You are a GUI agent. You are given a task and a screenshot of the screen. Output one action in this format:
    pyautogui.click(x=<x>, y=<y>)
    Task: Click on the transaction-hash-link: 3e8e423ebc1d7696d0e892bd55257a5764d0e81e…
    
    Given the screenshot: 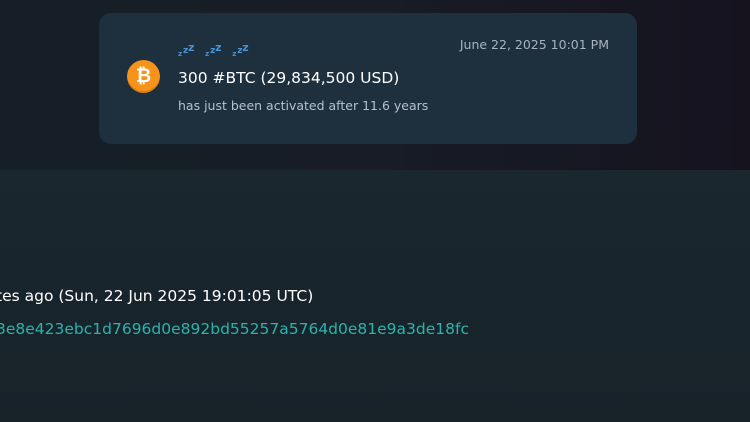 What is the action you would take?
    pyautogui.click(x=234, y=329)
    